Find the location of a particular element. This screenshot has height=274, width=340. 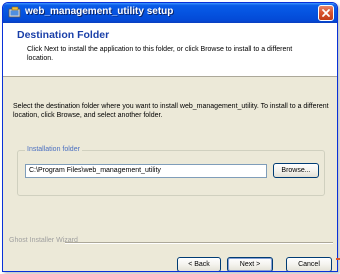

title-bar: web_management_utility setup is located at coordinates (170, 13).